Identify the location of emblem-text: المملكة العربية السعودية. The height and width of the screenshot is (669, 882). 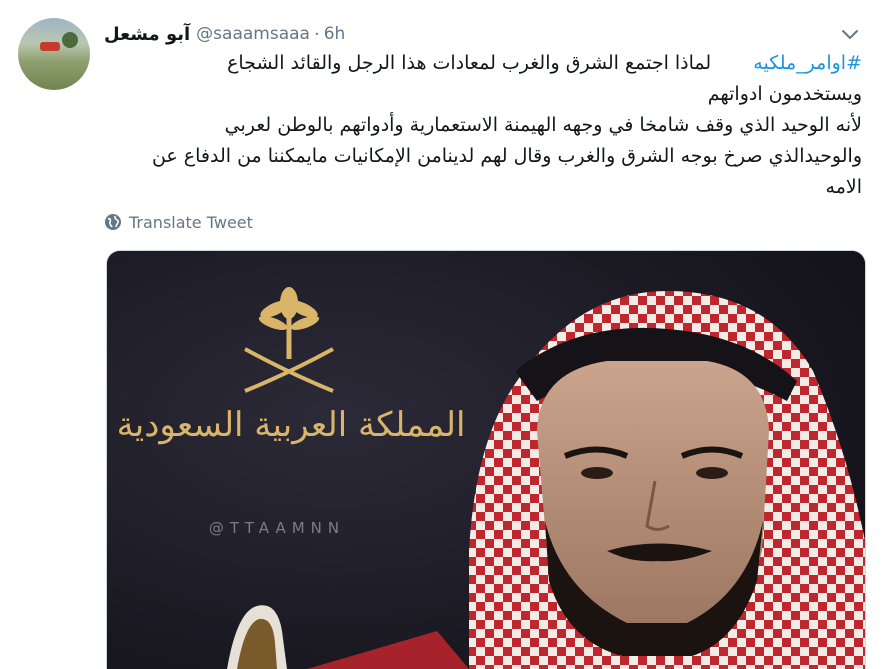
(291, 425).